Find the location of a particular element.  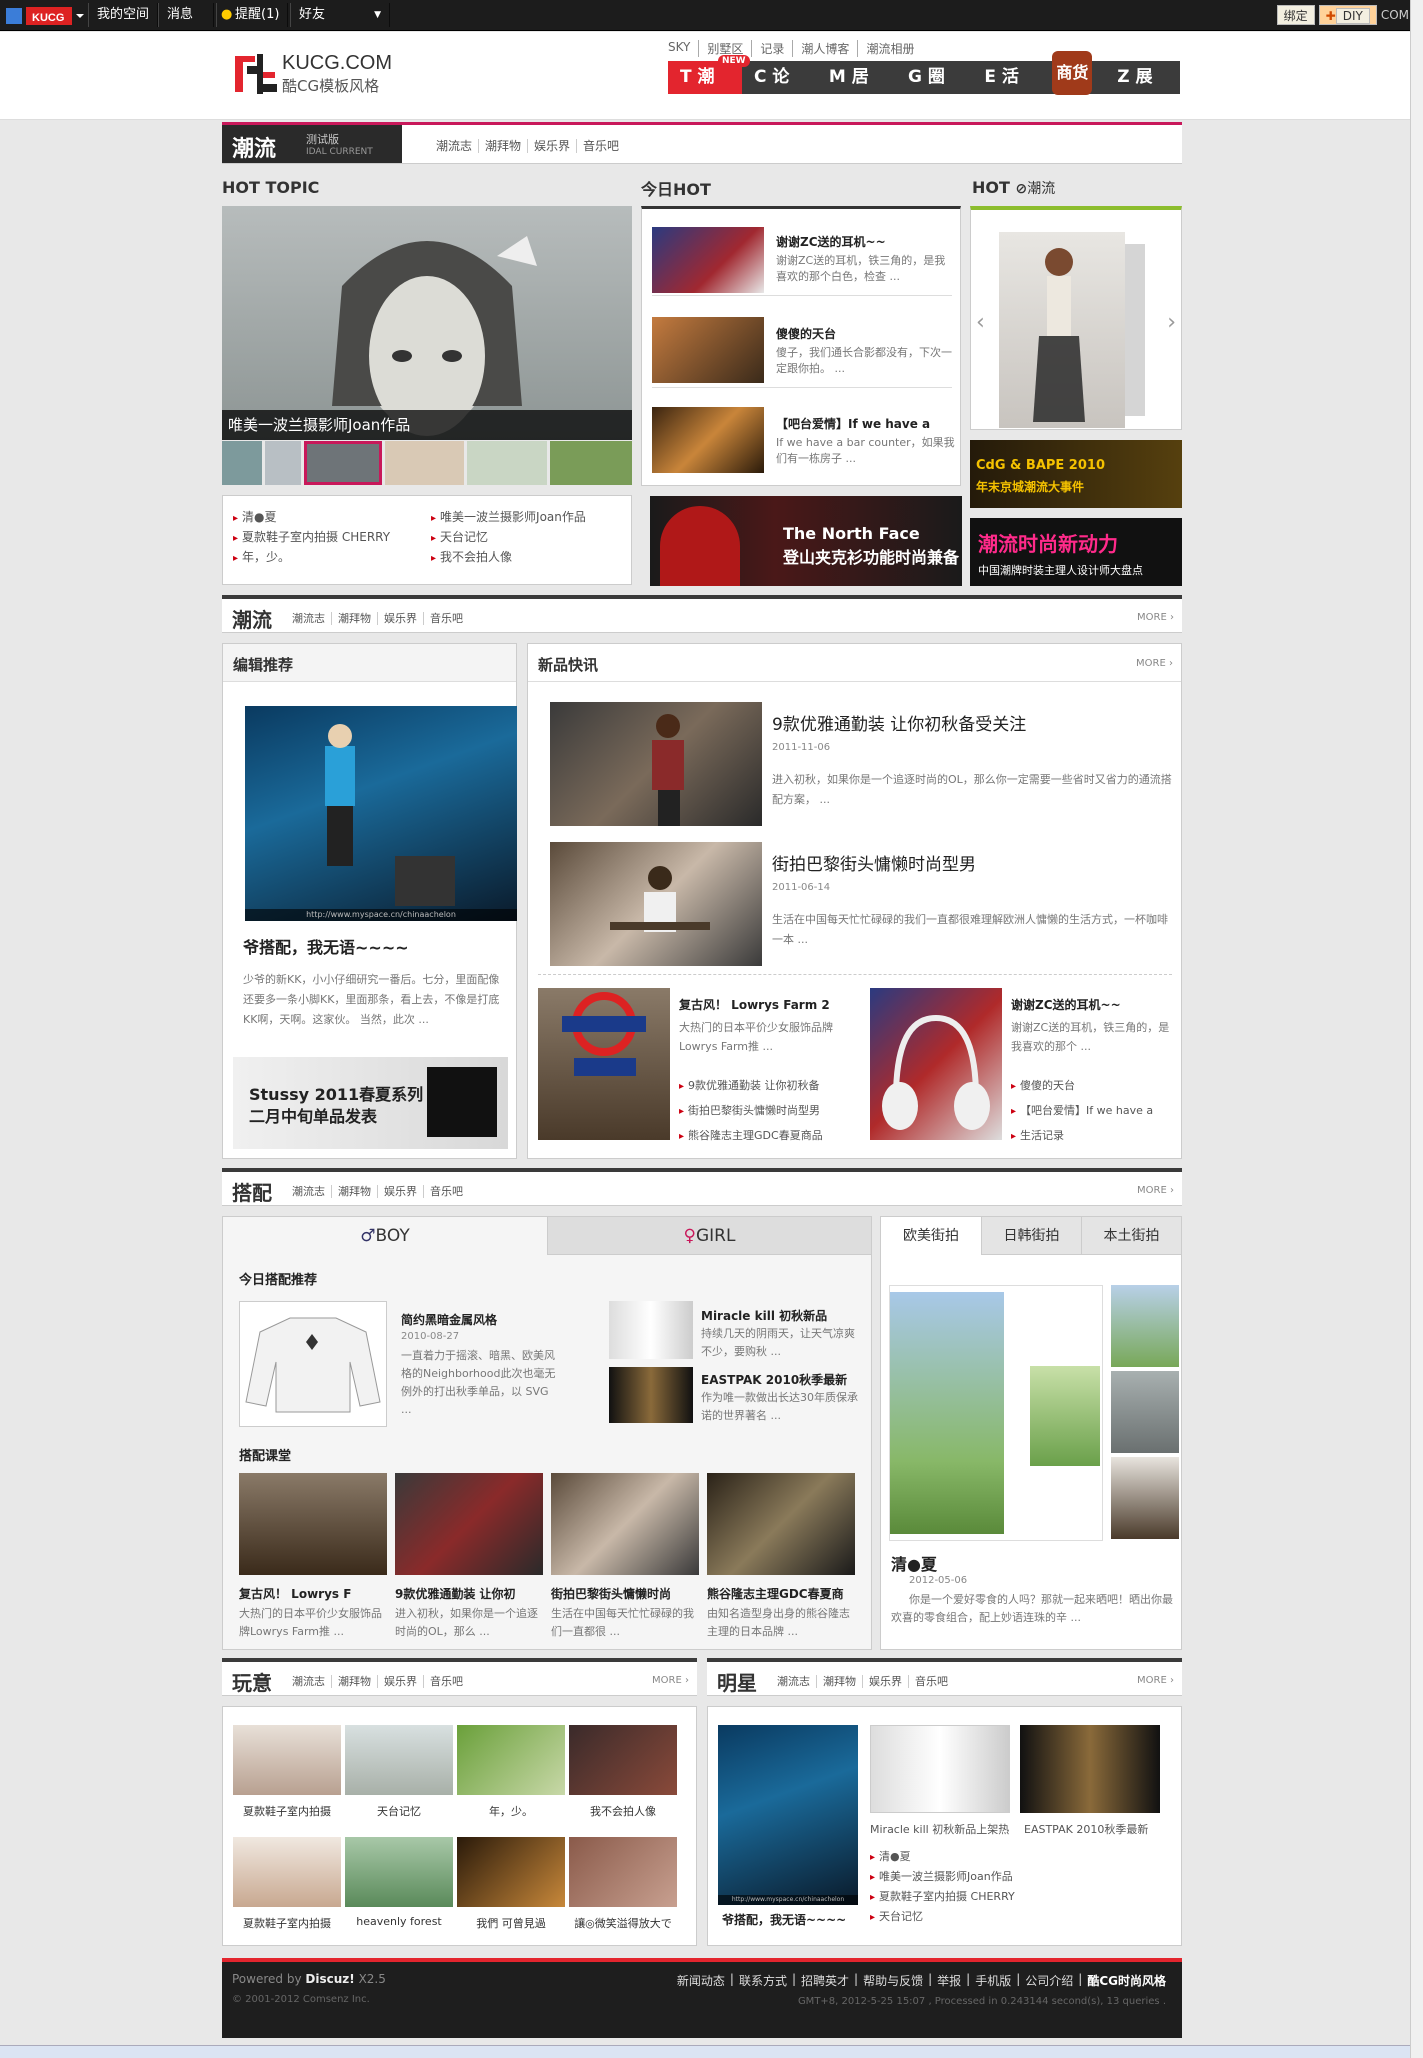

eastpak-image is located at coordinates (651, 1395).